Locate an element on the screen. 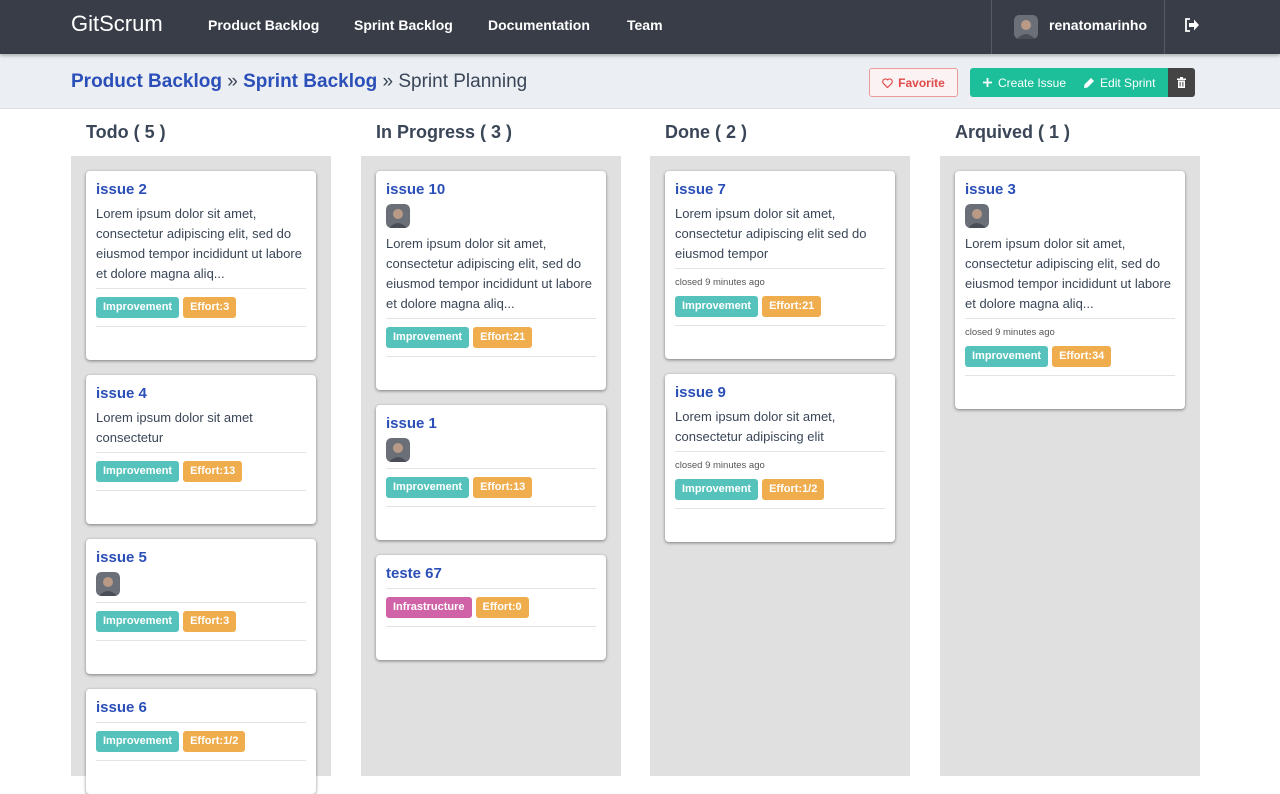  issue-card: teste 67 Infrastructure Effort:0 is located at coordinates (491, 607).